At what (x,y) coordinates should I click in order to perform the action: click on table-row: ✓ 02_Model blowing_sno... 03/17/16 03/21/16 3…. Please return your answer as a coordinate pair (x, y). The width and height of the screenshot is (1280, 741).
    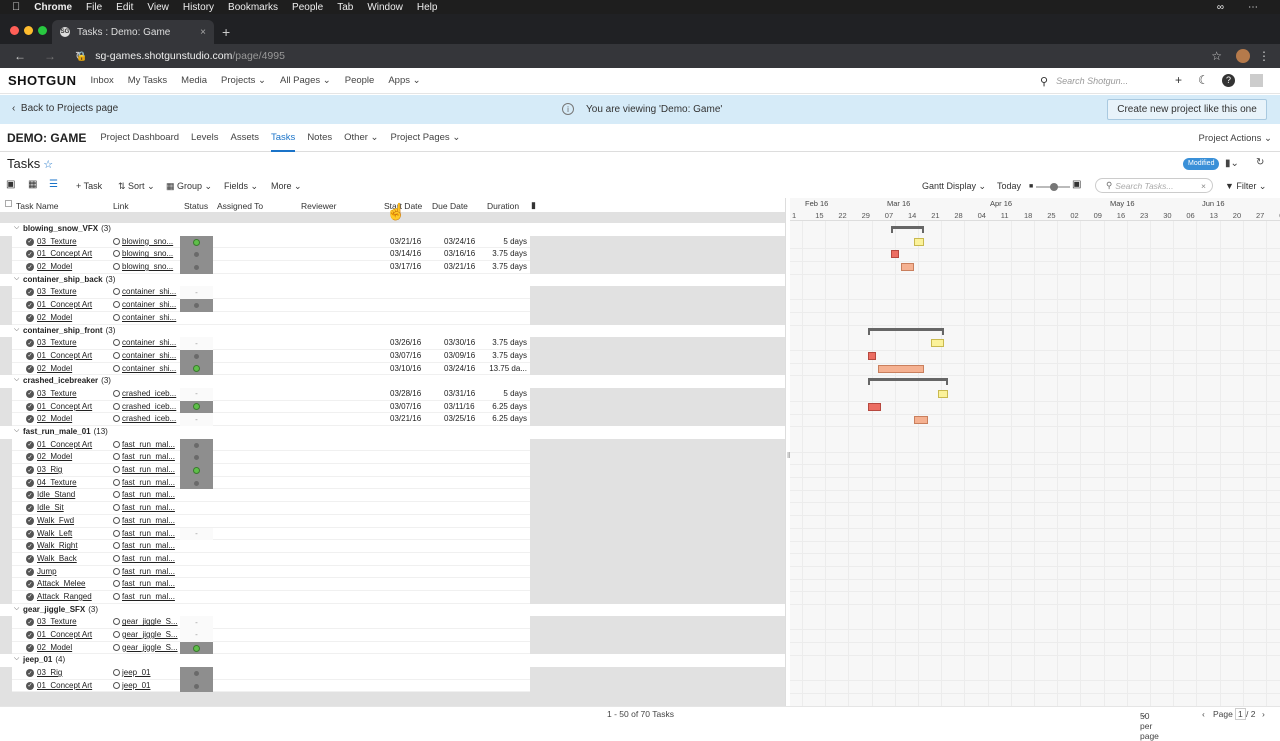
    Looking at the image, I should click on (392, 267).